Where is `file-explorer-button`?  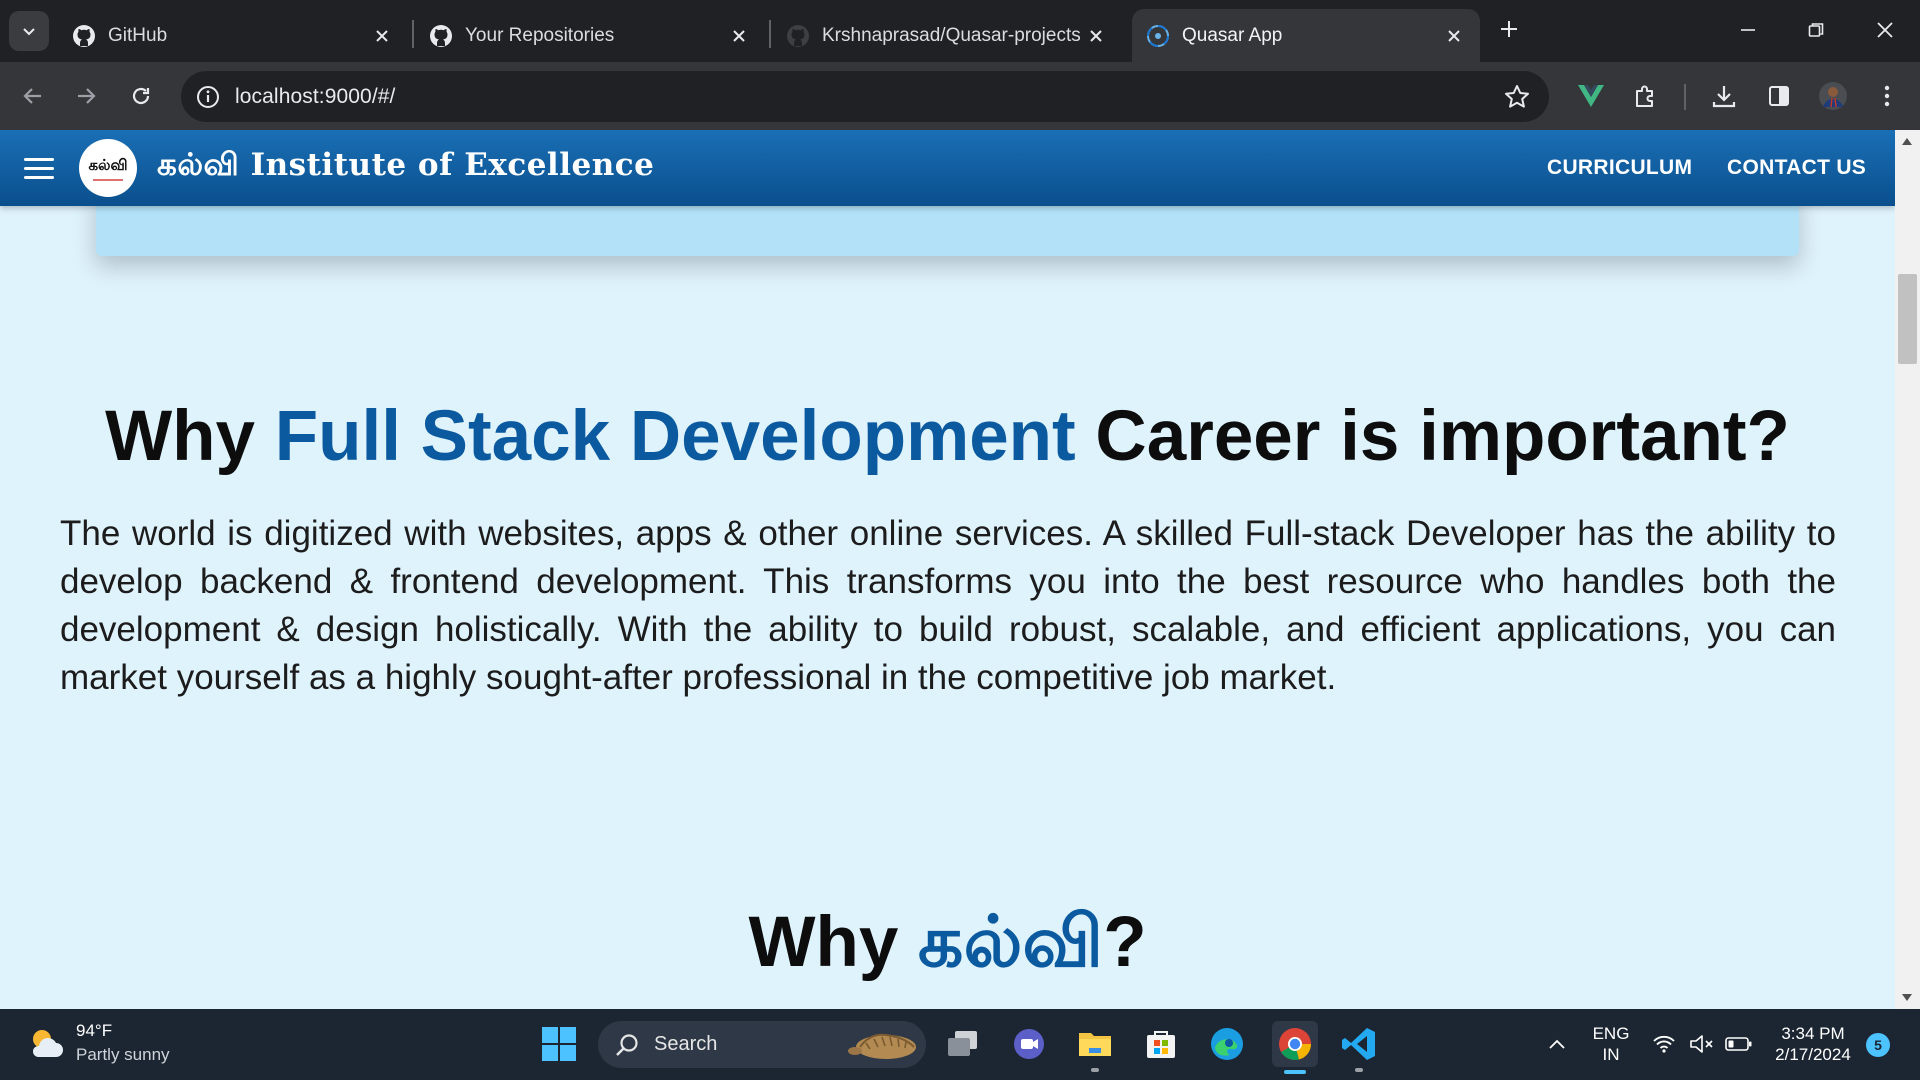
file-explorer-button is located at coordinates (1095, 1047).